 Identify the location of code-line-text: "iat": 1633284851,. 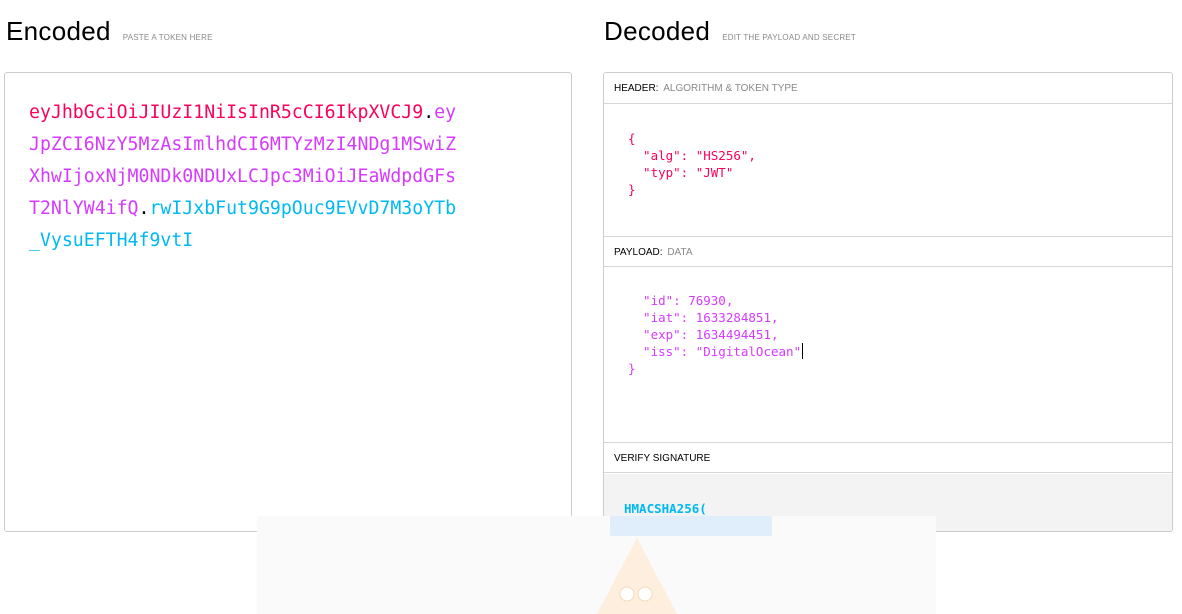
(703, 317).